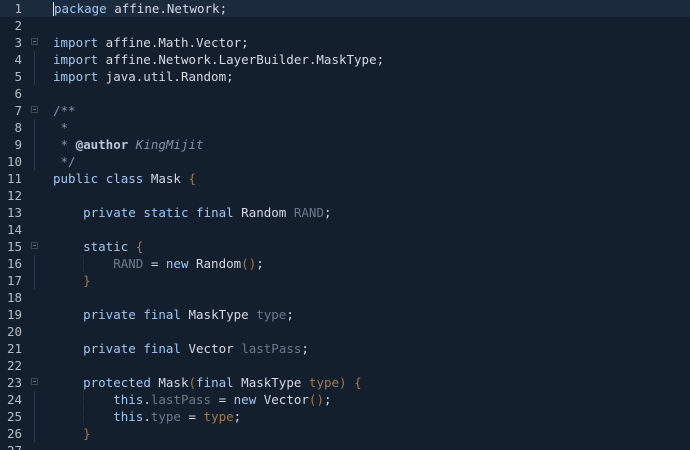 Image resolution: width=690 pixels, height=450 pixels. What do you see at coordinates (345, 297) in the screenshot?
I see `code-line: 18` at bounding box center [345, 297].